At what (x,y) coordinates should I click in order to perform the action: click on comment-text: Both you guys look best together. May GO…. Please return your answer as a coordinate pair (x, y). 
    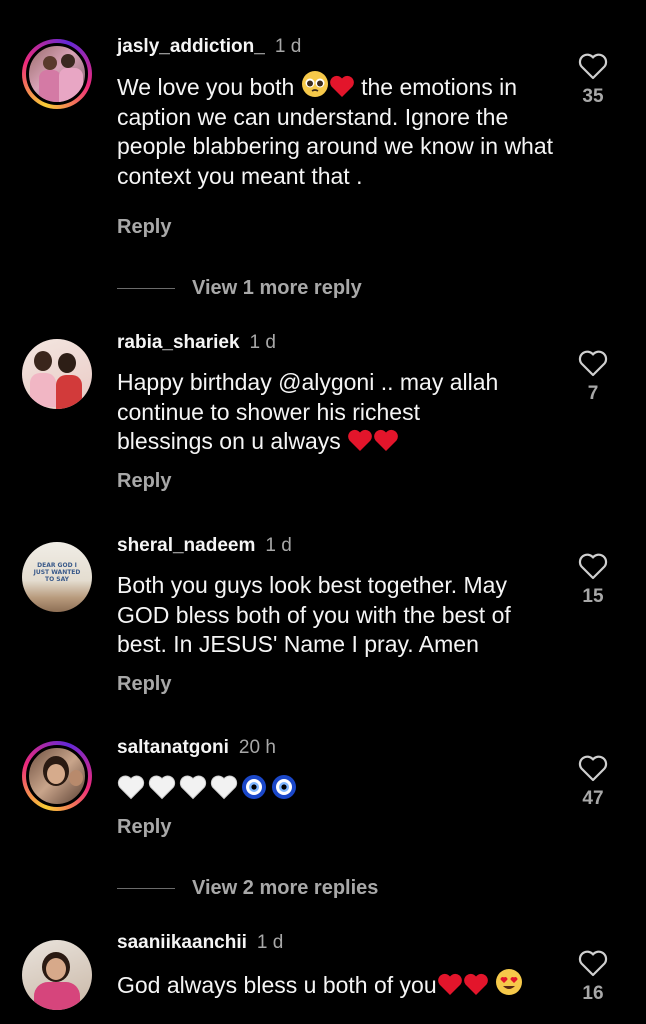
    Looking at the image, I should click on (314, 614).